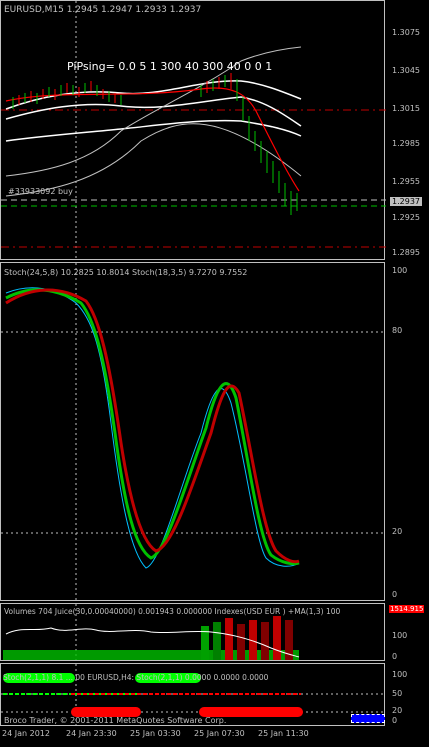 The height and width of the screenshot is (747, 429). What do you see at coordinates (103, 10) in the screenshot?
I see `price-chart-title: EURUSD,M15 1.2945 1.2947 1.2933 1.2937` at bounding box center [103, 10].